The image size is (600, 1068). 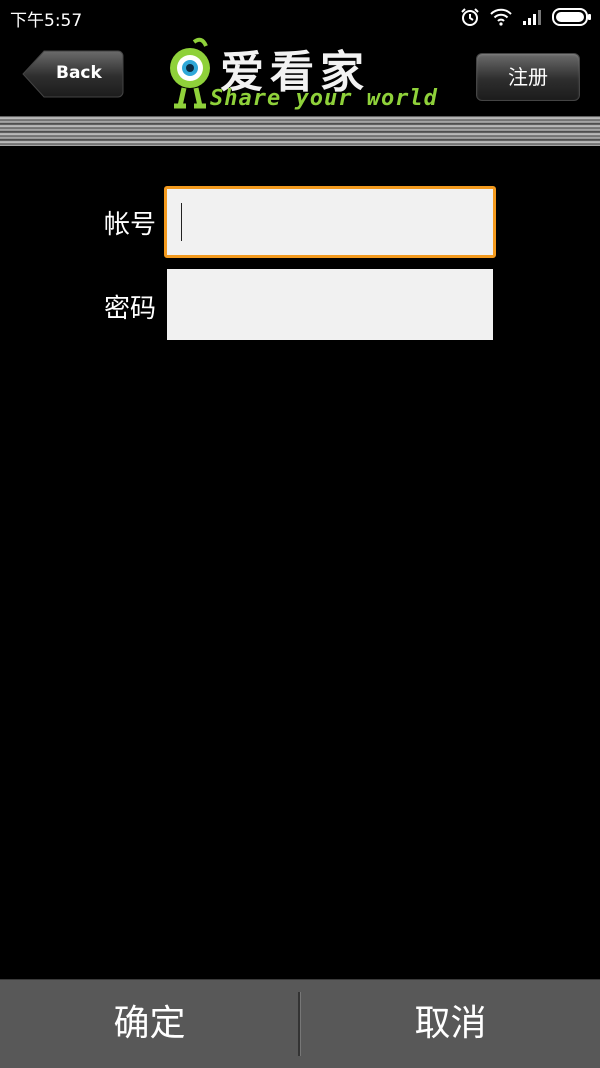 I want to click on battery-icon, so click(x=572, y=17).